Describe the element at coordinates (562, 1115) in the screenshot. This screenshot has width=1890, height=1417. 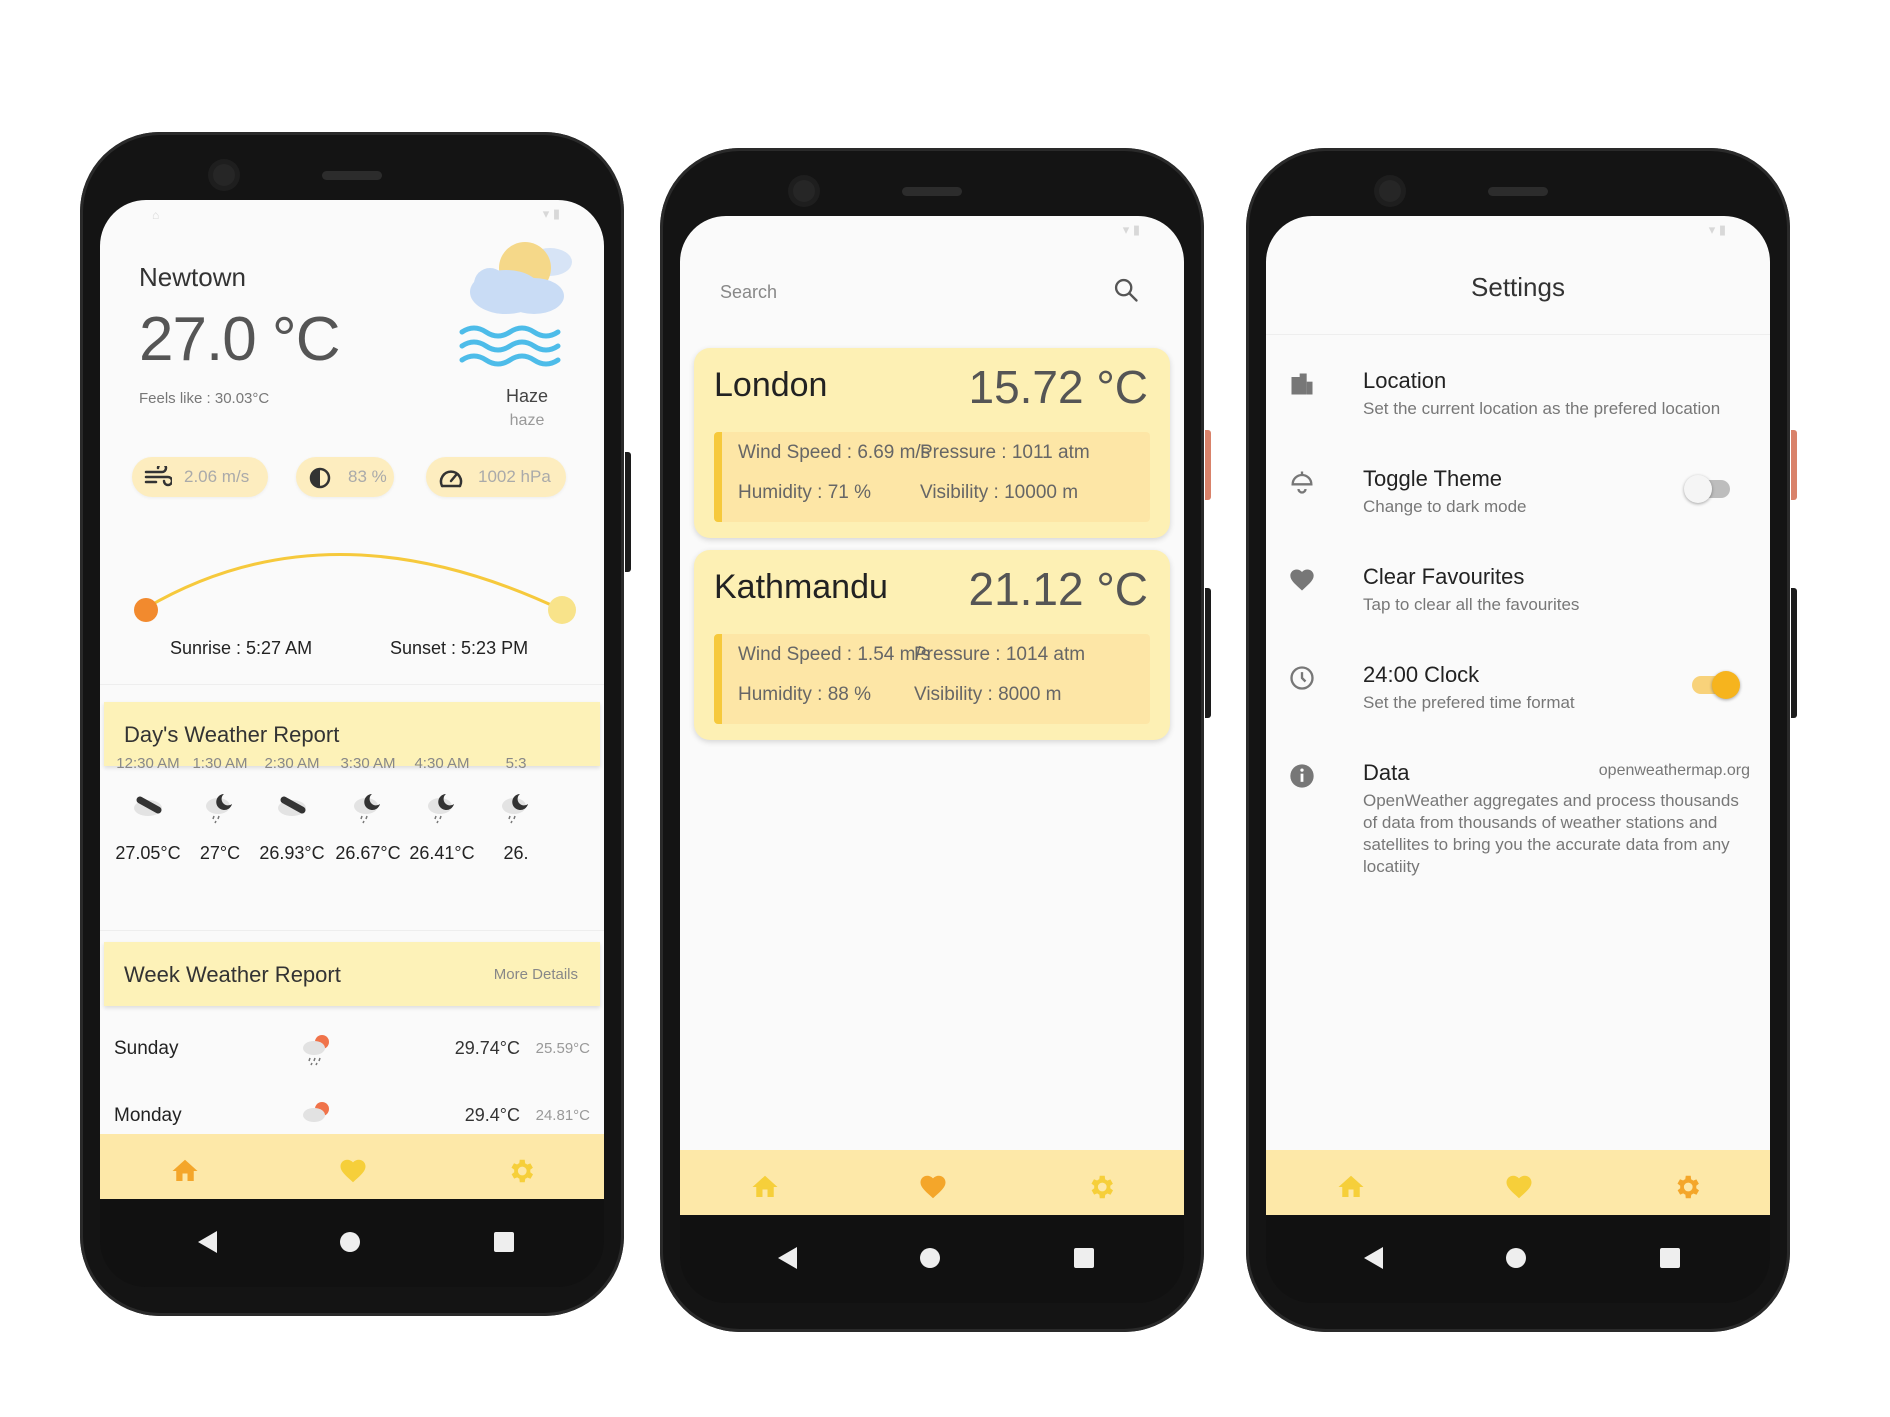
I see `week-low: 24.81°C` at that location.